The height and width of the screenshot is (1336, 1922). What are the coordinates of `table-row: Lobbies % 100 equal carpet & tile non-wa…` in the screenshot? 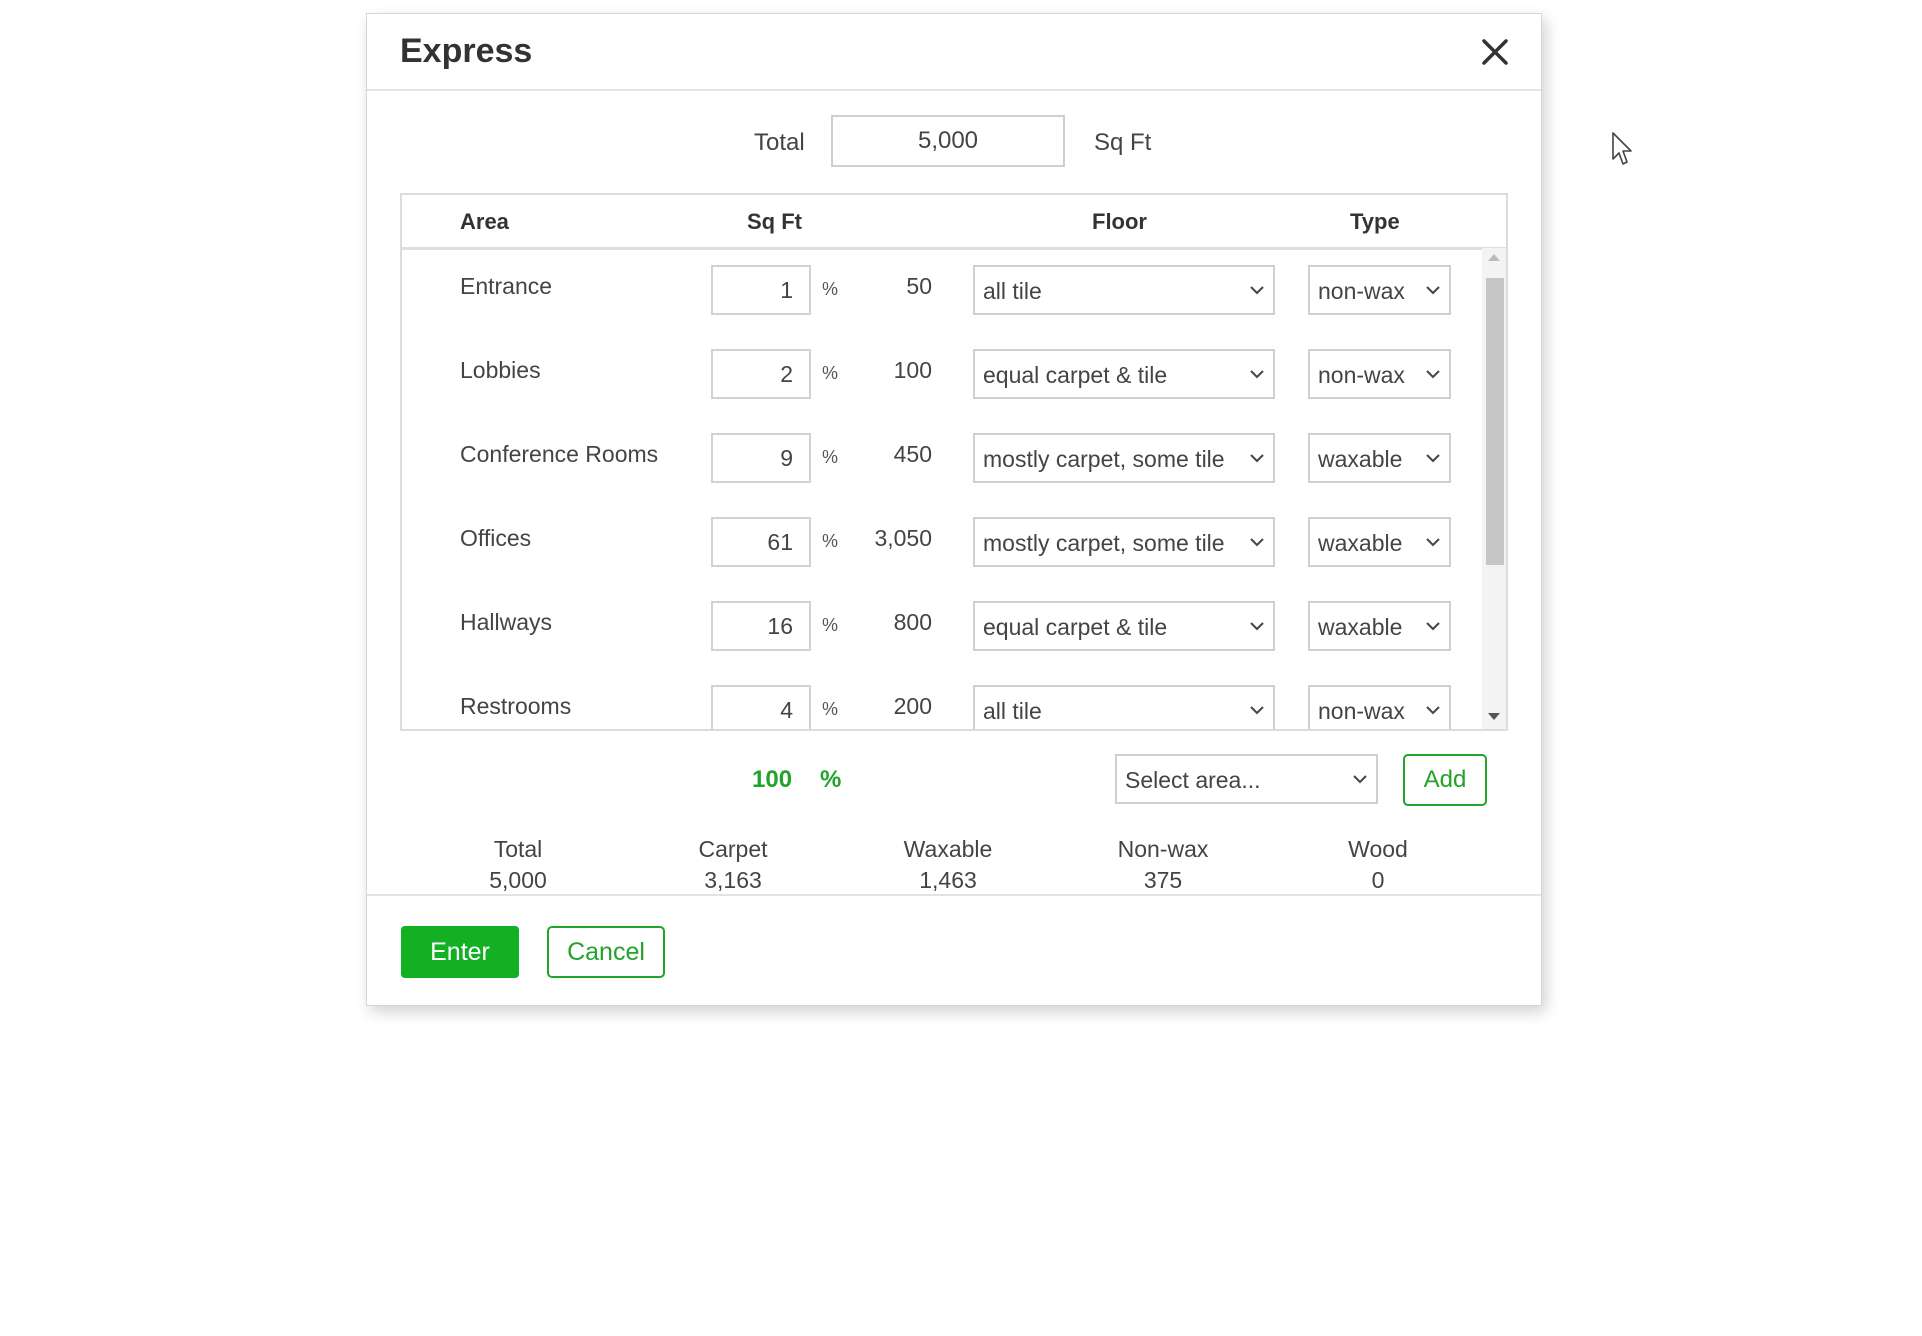 It's located at (942, 375).